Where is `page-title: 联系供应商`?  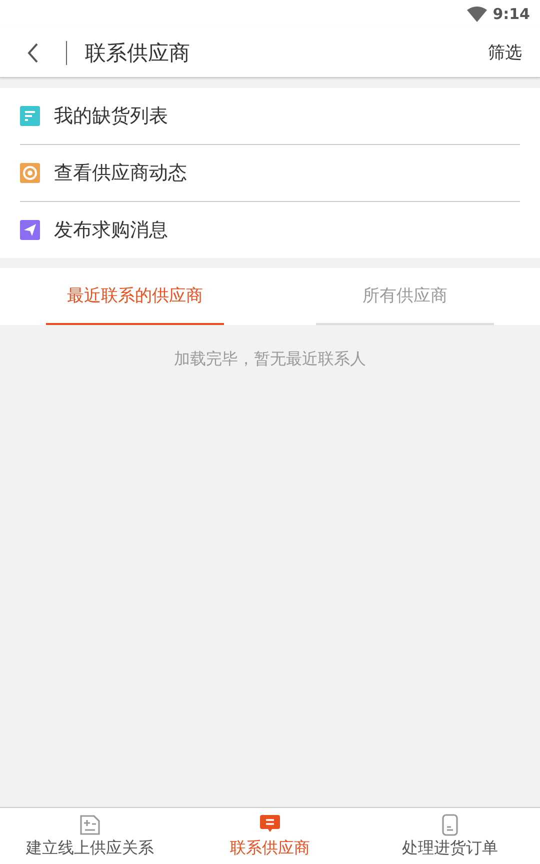 page-title: 联系供应商 is located at coordinates (138, 53).